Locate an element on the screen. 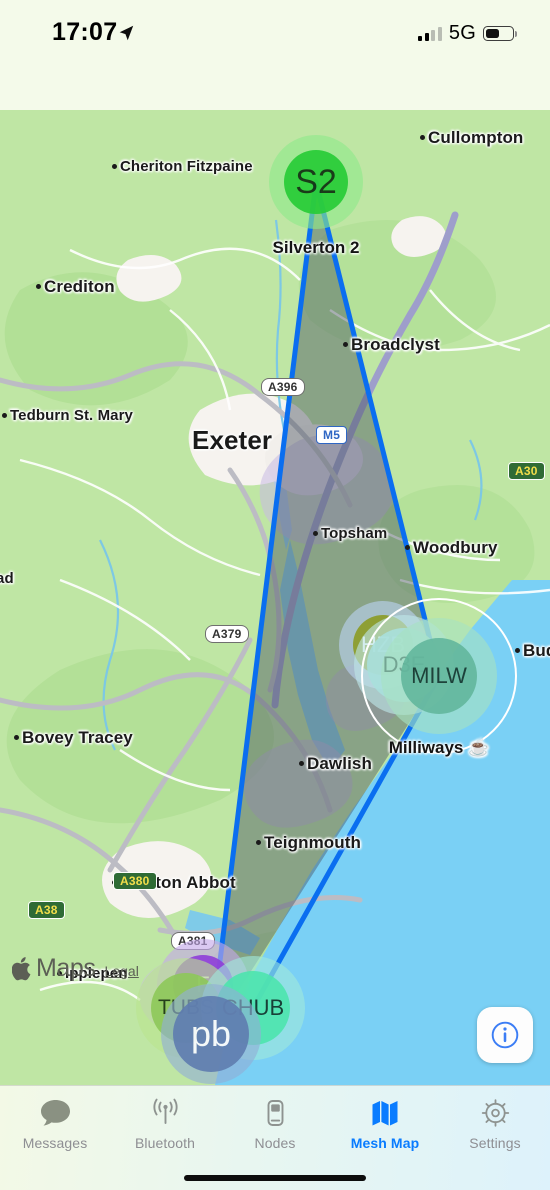 This screenshot has height=1190, width=550. info-circle-icon is located at coordinates (505, 1035).